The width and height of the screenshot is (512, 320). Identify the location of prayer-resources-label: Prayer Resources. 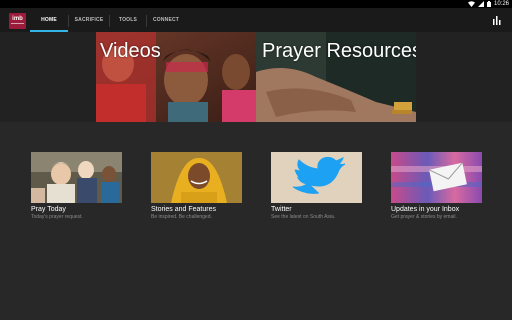
(339, 51).